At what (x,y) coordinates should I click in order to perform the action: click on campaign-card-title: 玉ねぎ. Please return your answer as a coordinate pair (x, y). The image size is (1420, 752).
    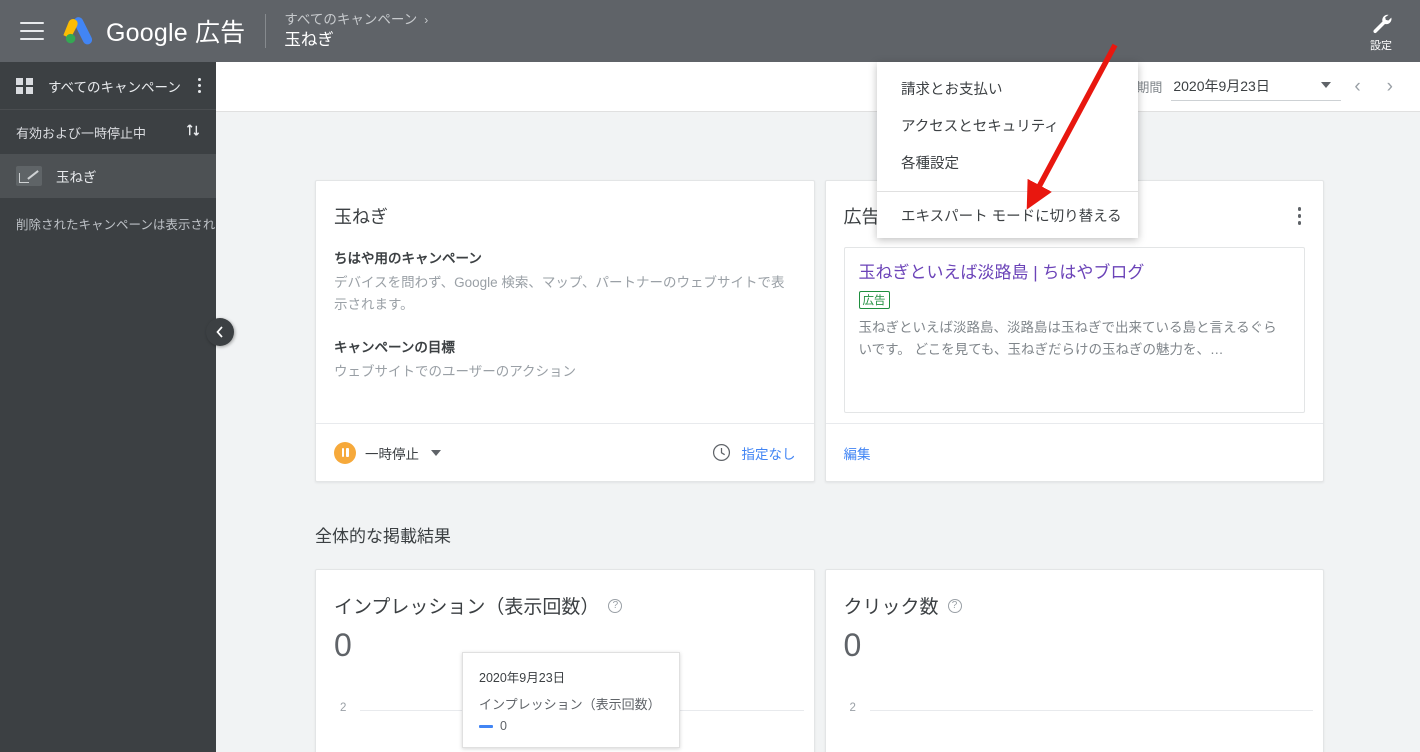
    Looking at the image, I should click on (361, 217).